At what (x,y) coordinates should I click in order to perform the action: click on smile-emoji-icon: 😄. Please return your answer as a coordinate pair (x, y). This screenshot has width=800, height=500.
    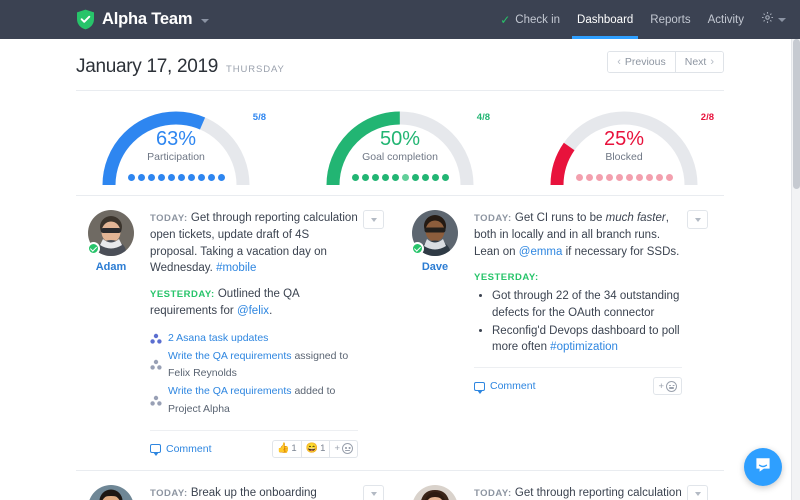
    Looking at the image, I should click on (312, 448).